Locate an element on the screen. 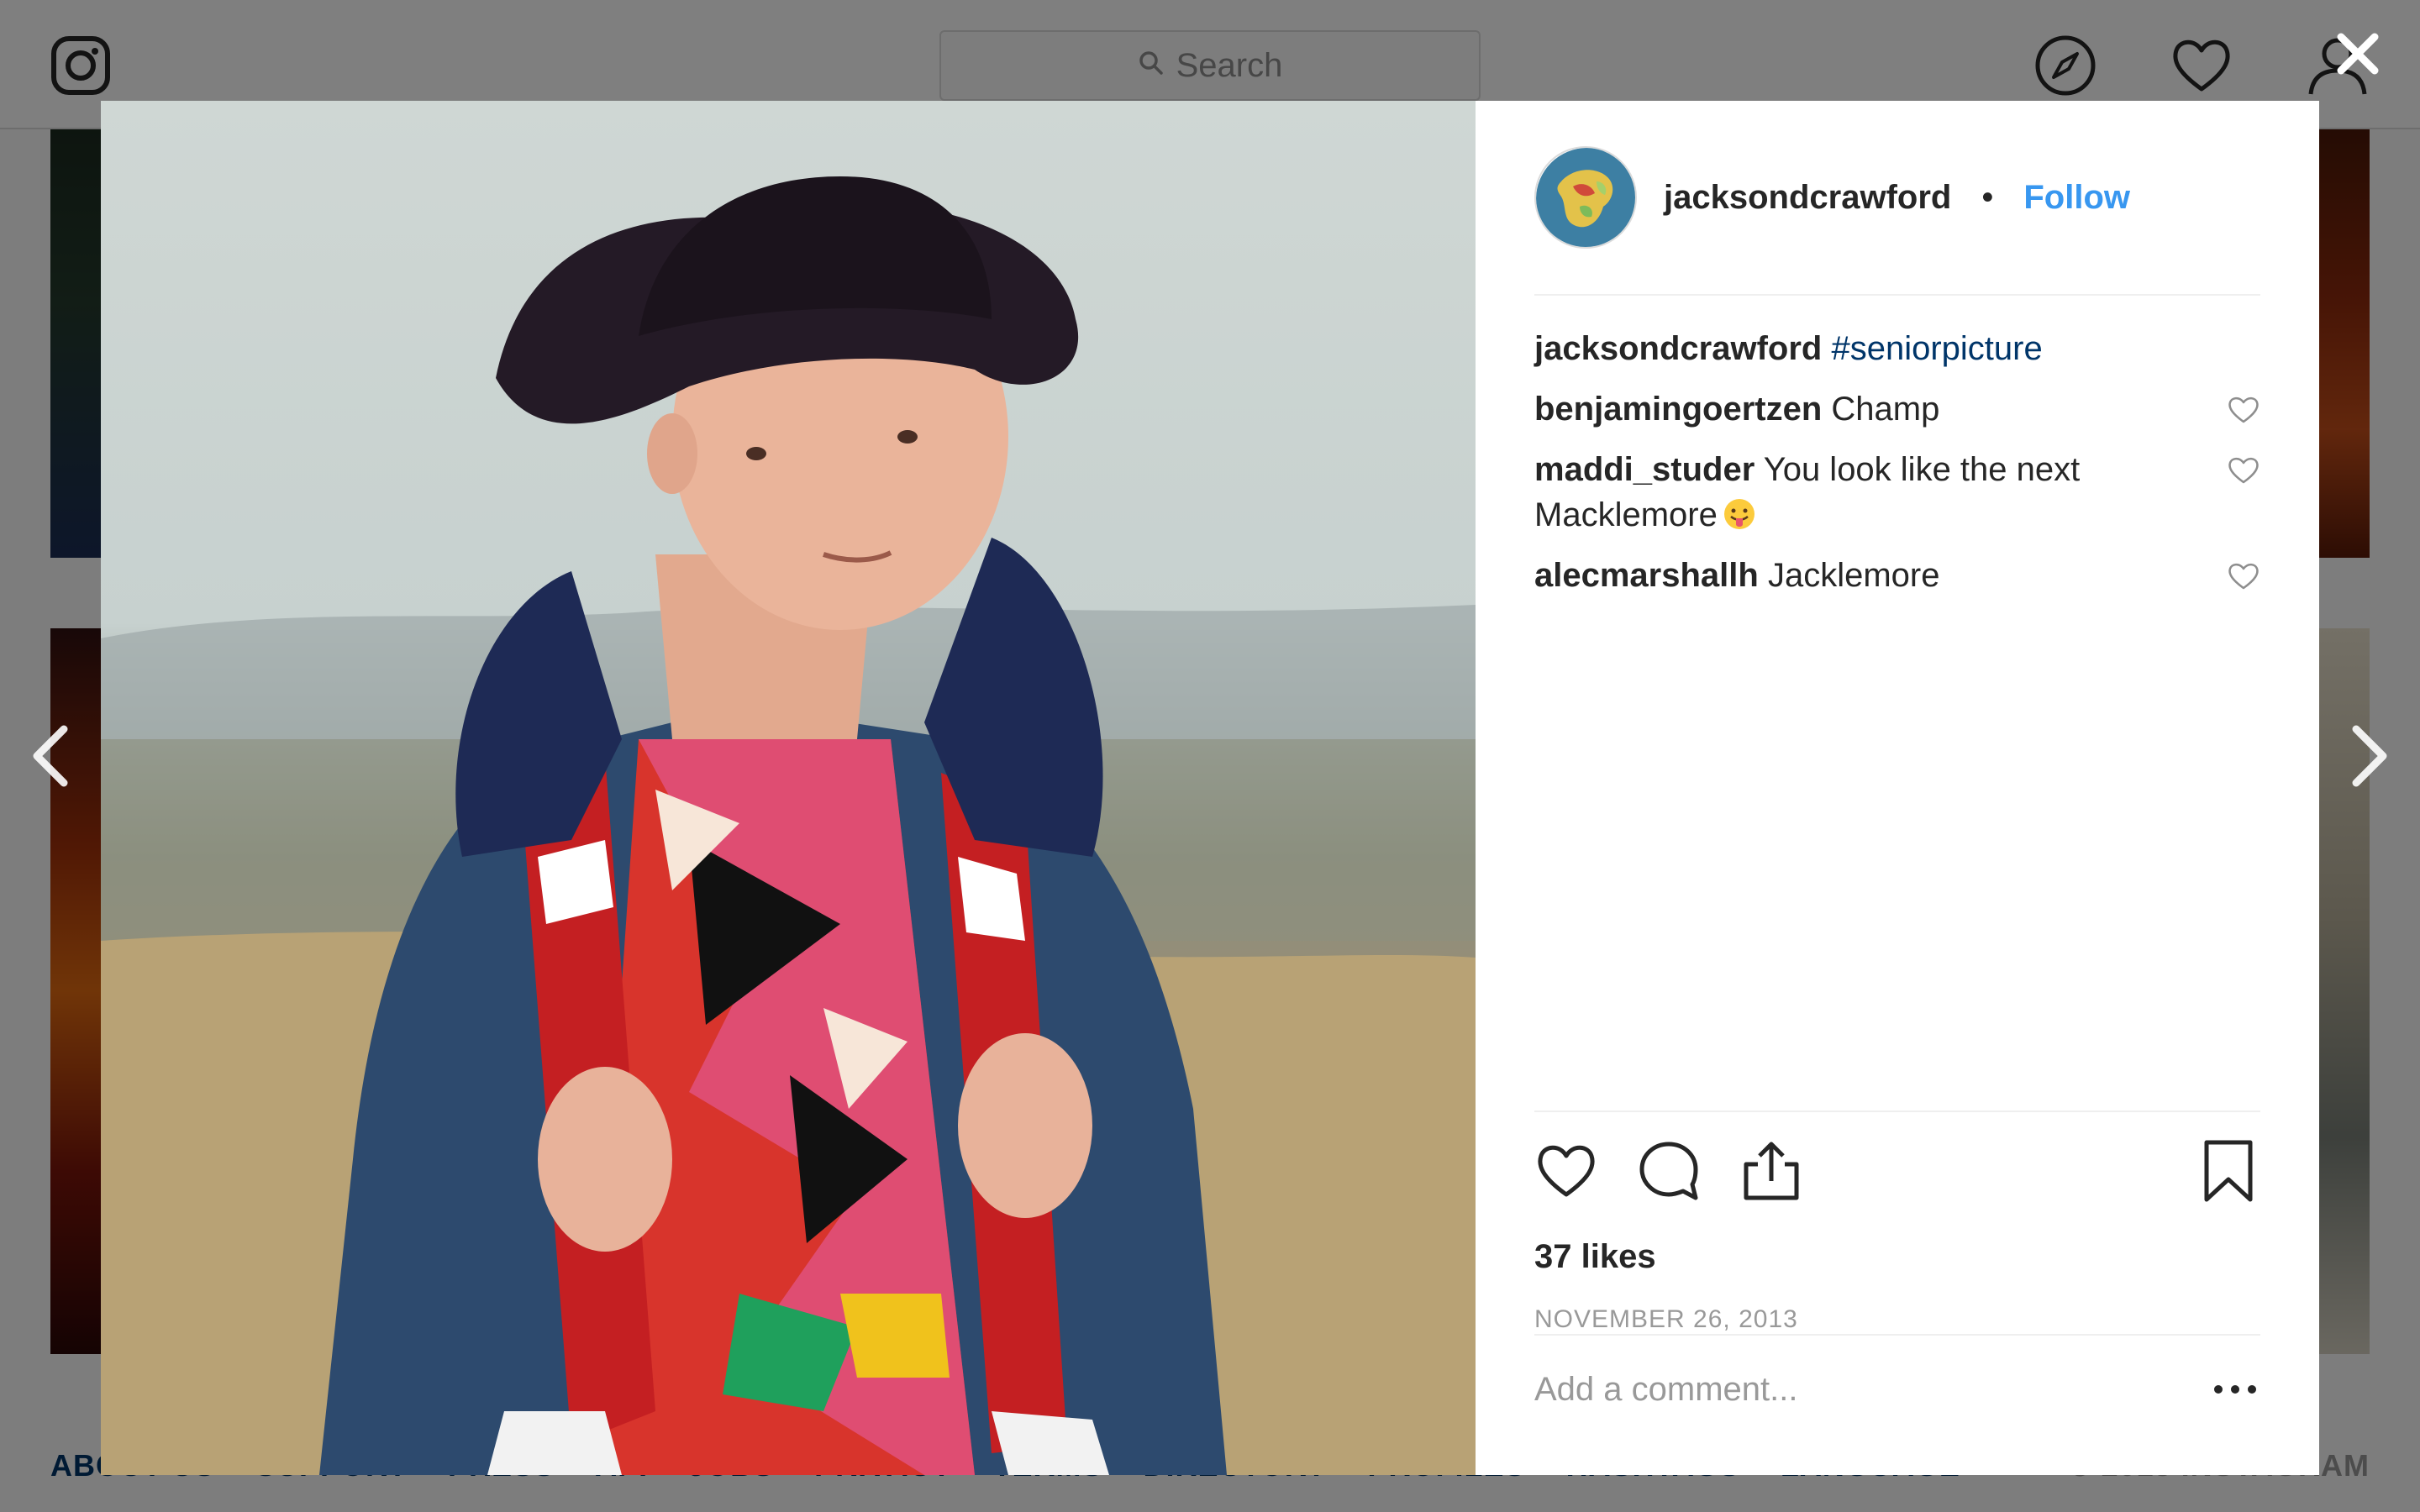 The width and height of the screenshot is (2420, 1512). comment-username: maddi_studer is located at coordinates (1644, 469).